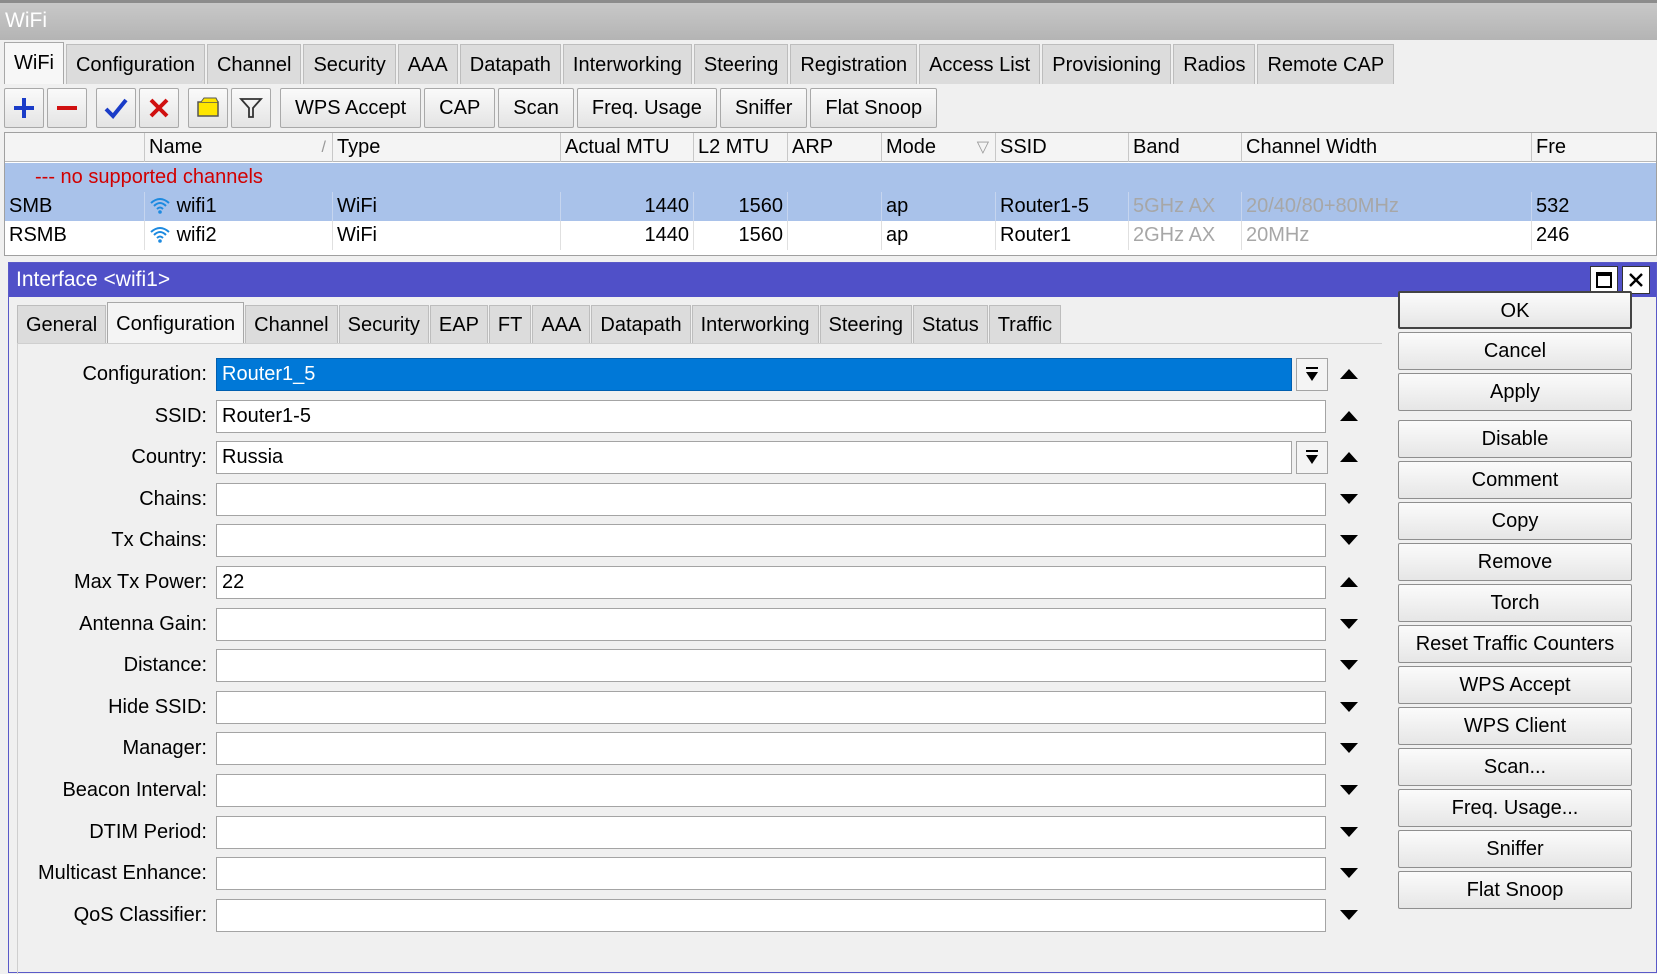 This screenshot has height=974, width=1657. Describe the element at coordinates (1349, 748) in the screenshot. I see `manager-toggle-button` at that location.